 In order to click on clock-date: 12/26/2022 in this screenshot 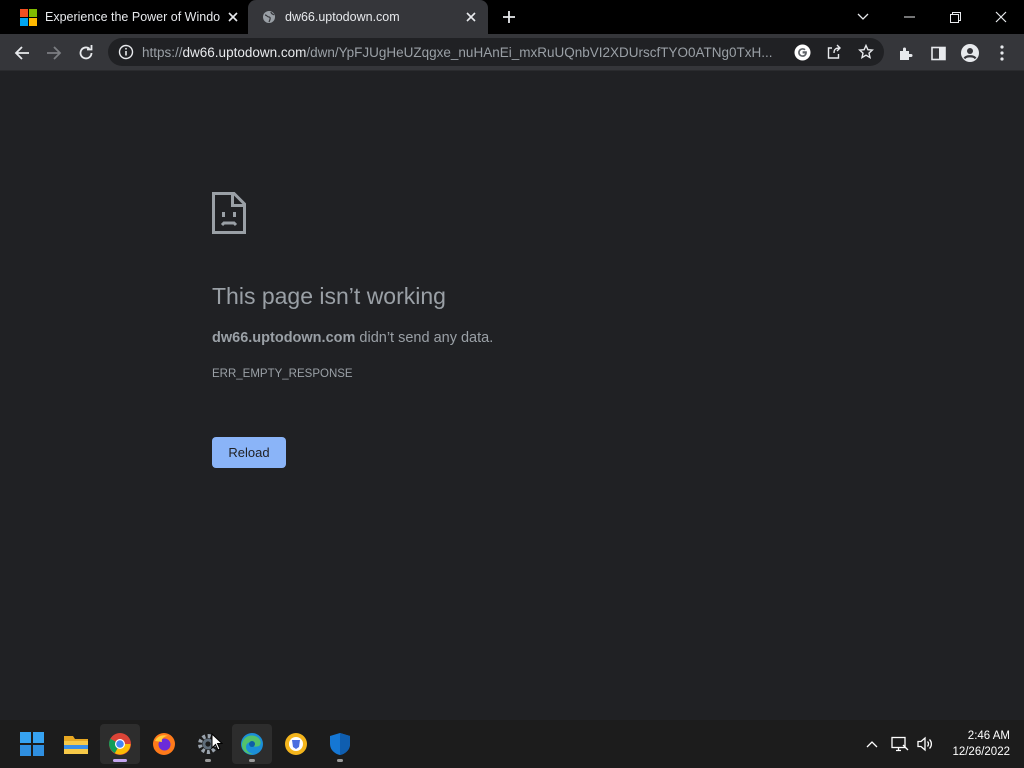, I will do `click(981, 752)`.